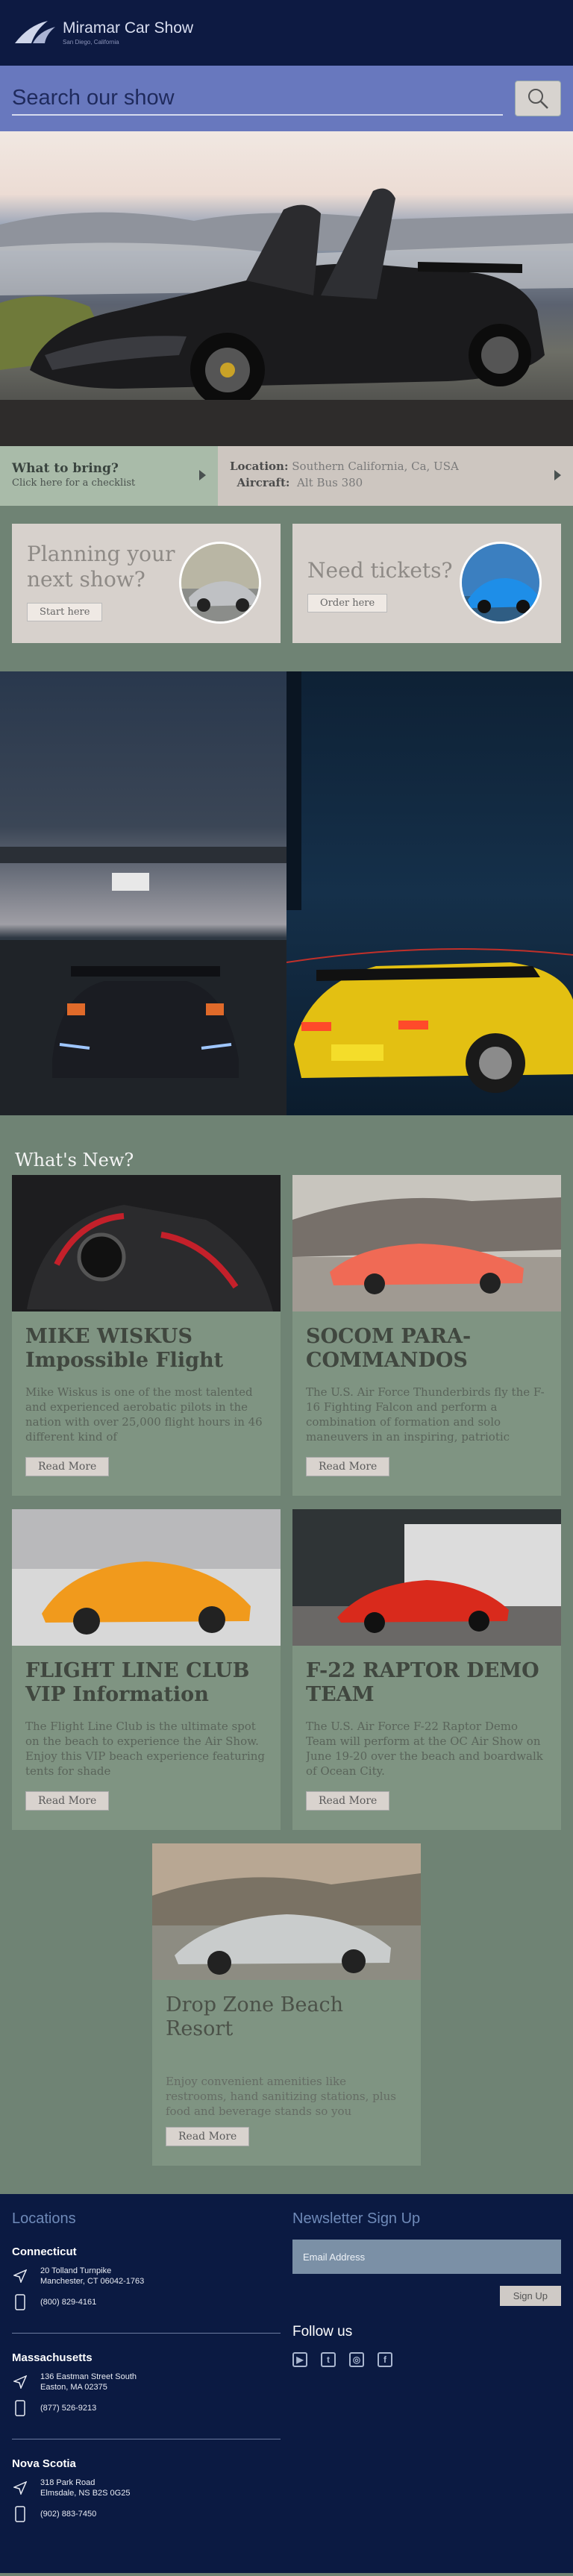 Image resolution: width=573 pixels, height=2576 pixels. I want to click on location-value: Southern California, Ca, USA, so click(376, 466).